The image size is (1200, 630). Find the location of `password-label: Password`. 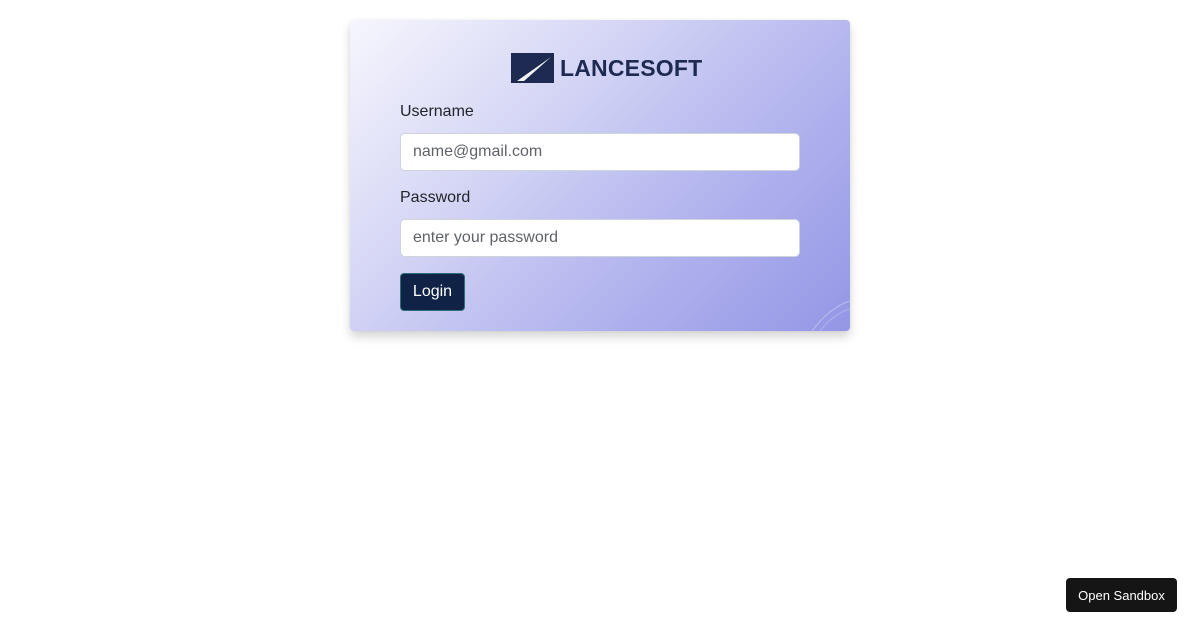

password-label: Password is located at coordinates (435, 197).